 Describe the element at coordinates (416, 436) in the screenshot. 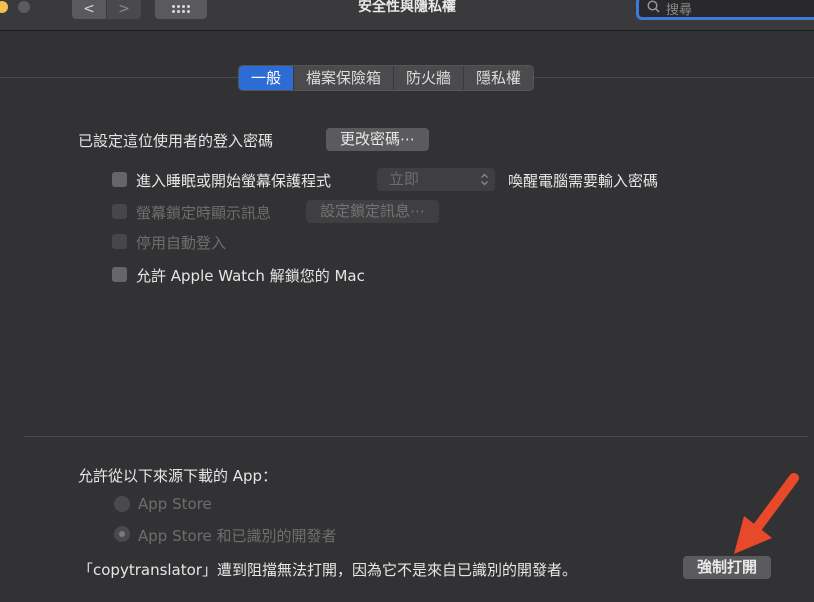

I see `section-divider` at that location.